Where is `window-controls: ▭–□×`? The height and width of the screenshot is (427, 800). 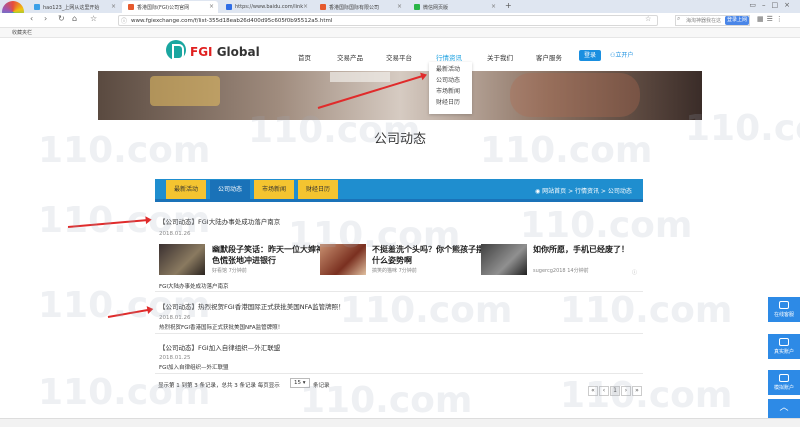 window-controls: ▭–□× is located at coordinates (772, 5).